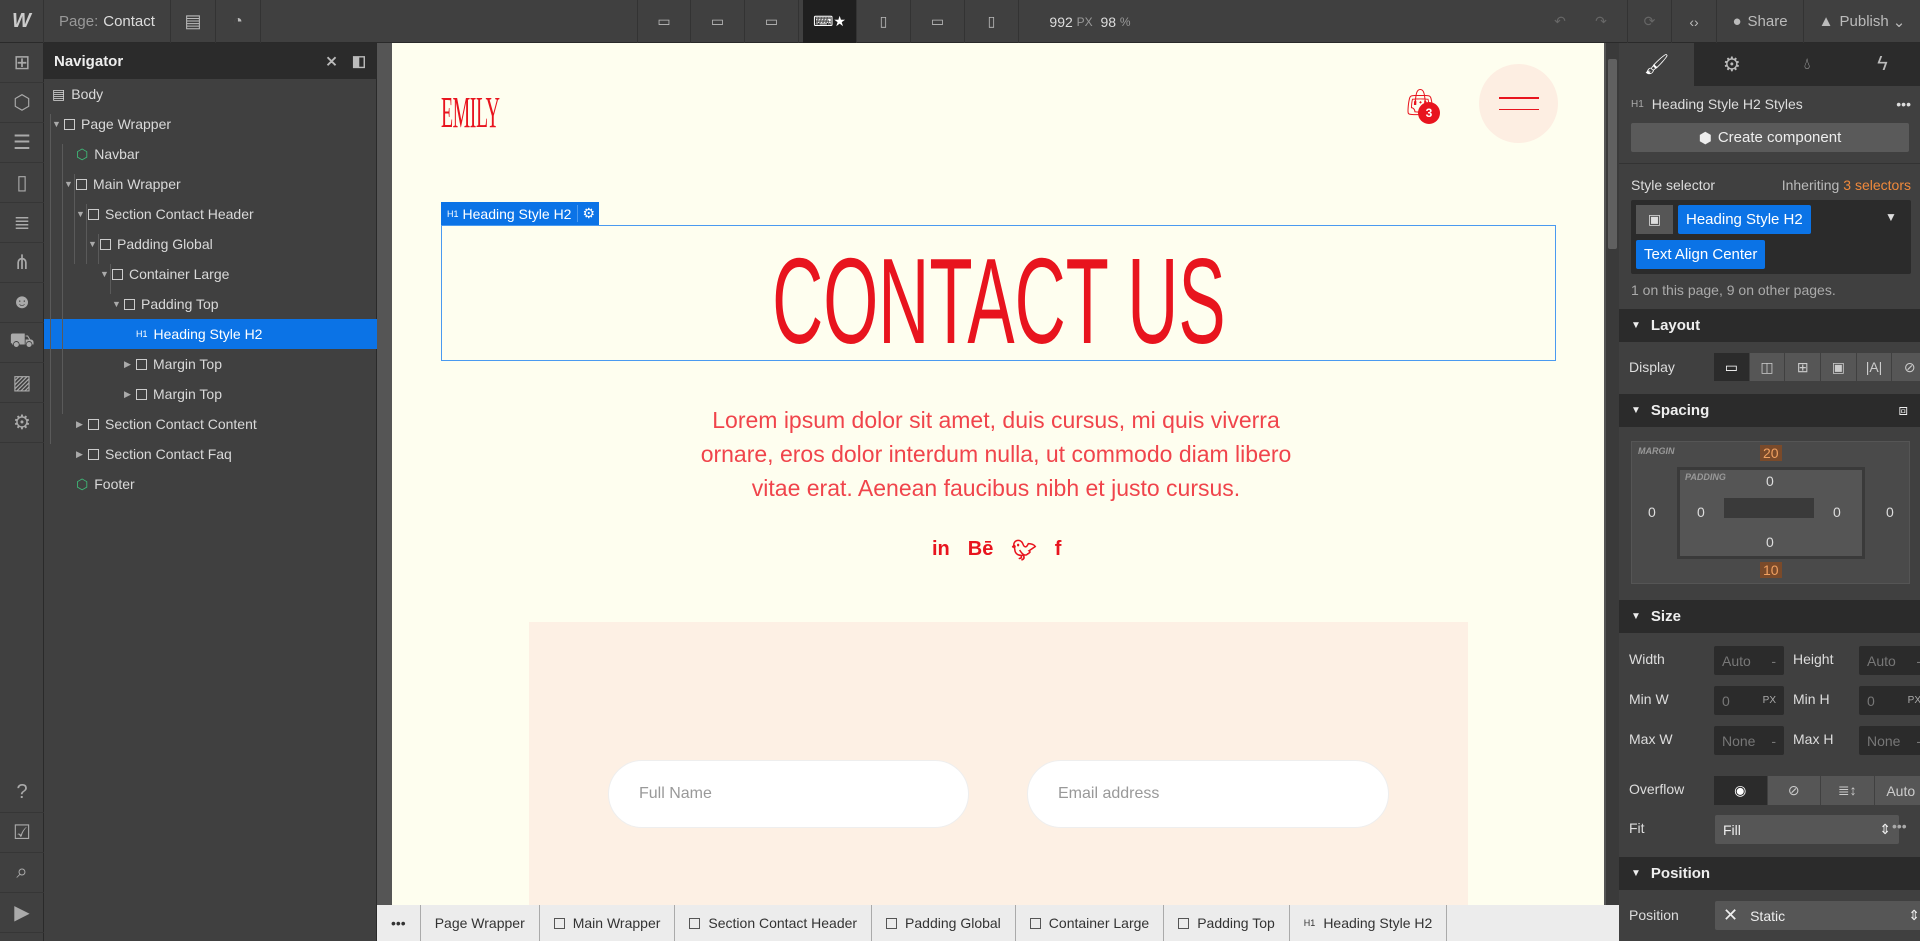 This screenshot has height=941, width=1920. Describe the element at coordinates (1612, 474) in the screenshot. I see `canvas-scrollbar` at that location.